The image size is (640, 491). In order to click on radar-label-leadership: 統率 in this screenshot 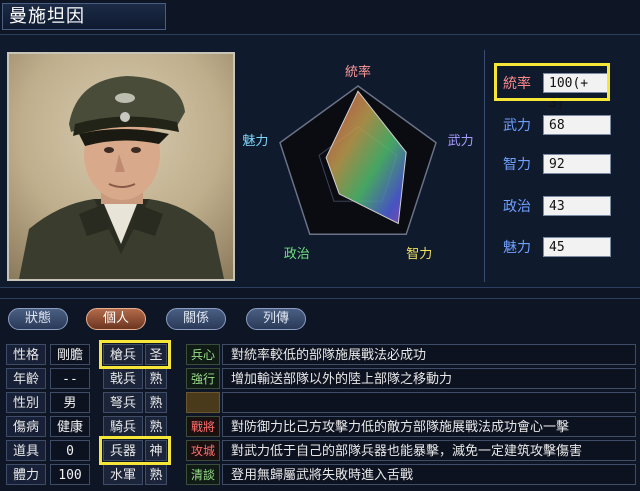, I will do `click(358, 72)`.